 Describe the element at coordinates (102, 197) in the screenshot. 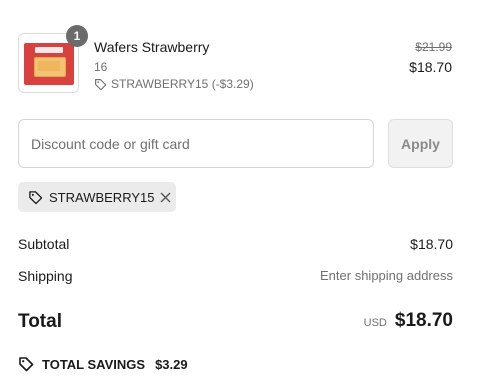

I see `applied-code-text: STRAWBERRY15` at that location.